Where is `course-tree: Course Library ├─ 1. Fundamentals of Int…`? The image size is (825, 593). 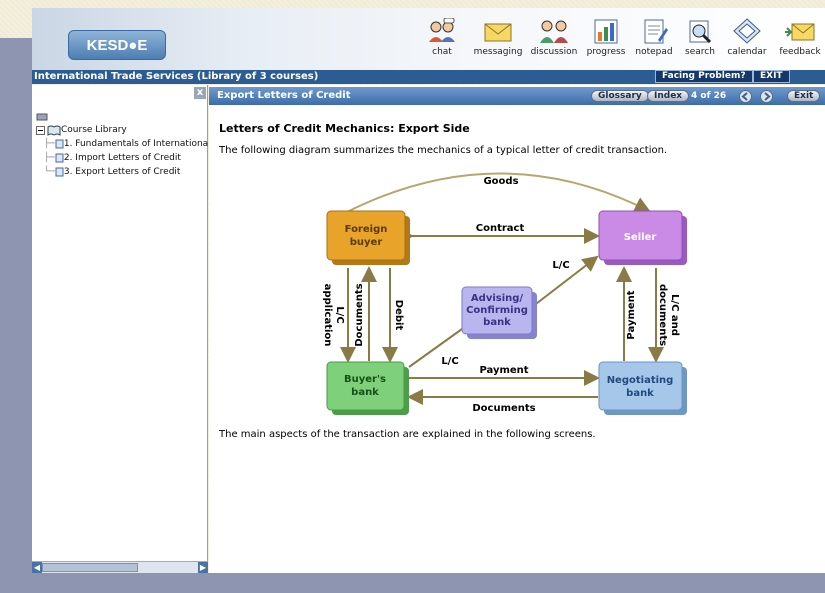
course-tree: Course Library ├─ 1. Fundamentals of Int… is located at coordinates (122, 151).